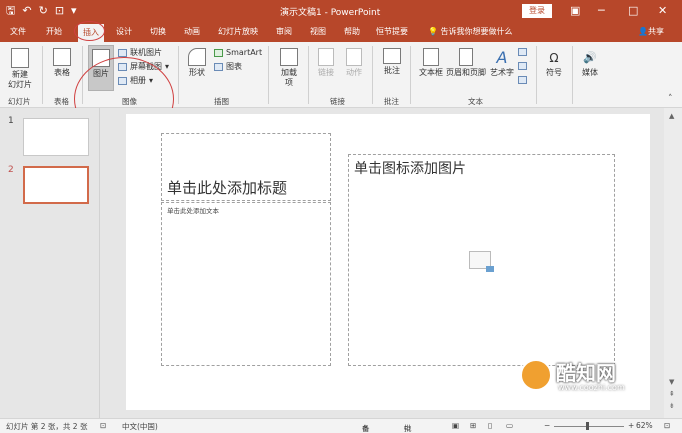 The height and width of the screenshot is (433, 682). I want to click on chart-icon, so click(218, 66).